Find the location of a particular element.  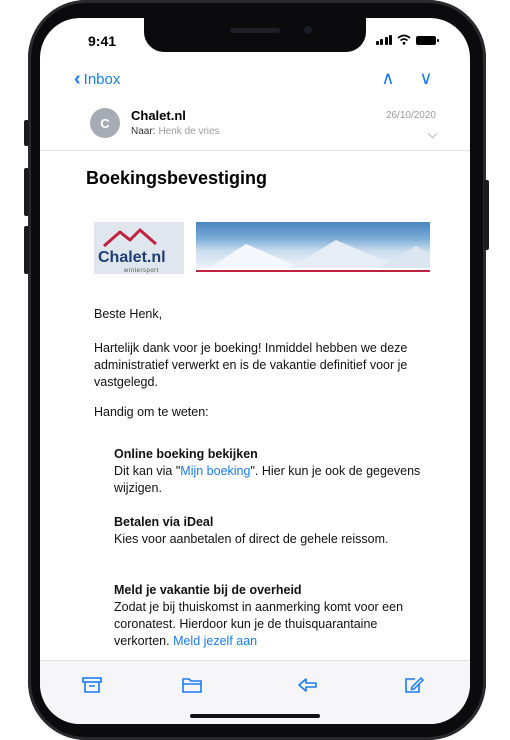

section-title: Meld je vakantie bij de overheid is located at coordinates (208, 590).